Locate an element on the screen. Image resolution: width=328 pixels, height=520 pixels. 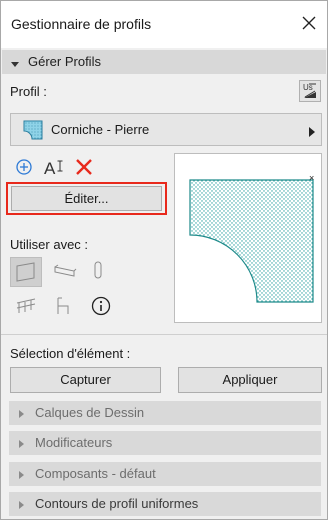
section-drawing-layers: Calques de Dessin is located at coordinates (165, 413).